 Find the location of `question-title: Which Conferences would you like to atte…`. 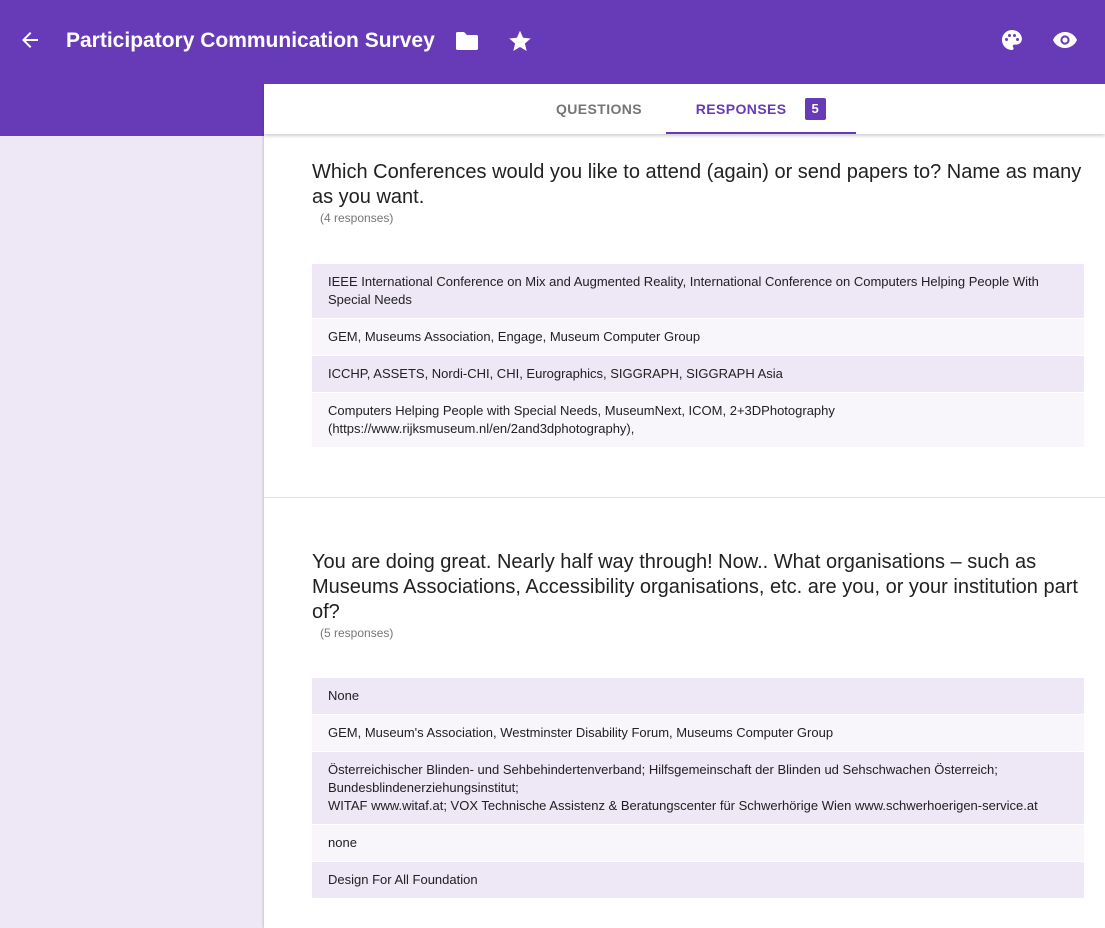

question-title: Which Conferences would you like to atte… is located at coordinates (697, 184).